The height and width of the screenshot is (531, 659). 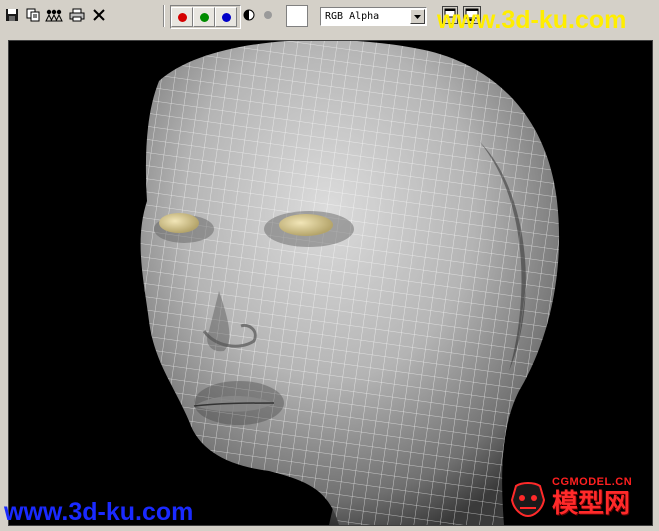 I want to click on toolbar-separator, so click(x=164, y=16).